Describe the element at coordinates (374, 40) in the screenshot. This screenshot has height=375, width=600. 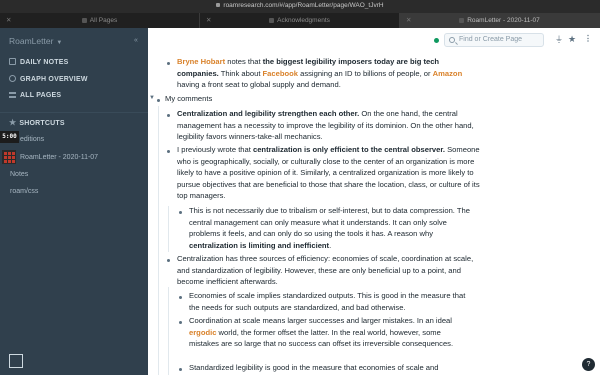
I see `top-bar: Find or Create Page ⏚ ★ ⋮` at that location.